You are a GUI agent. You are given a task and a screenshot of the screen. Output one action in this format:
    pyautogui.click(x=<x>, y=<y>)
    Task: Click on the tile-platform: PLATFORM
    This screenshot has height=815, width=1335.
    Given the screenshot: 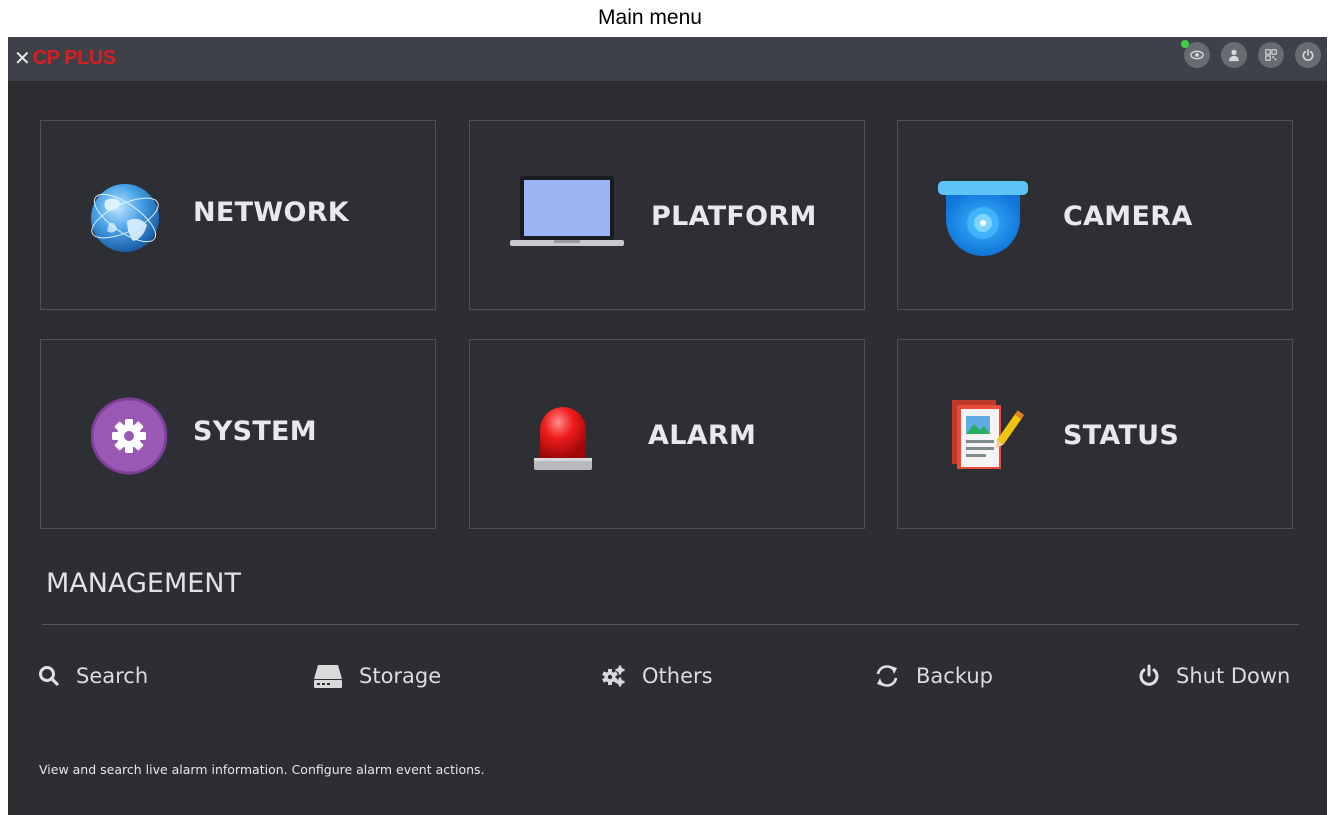 What is the action you would take?
    pyautogui.click(x=667, y=215)
    